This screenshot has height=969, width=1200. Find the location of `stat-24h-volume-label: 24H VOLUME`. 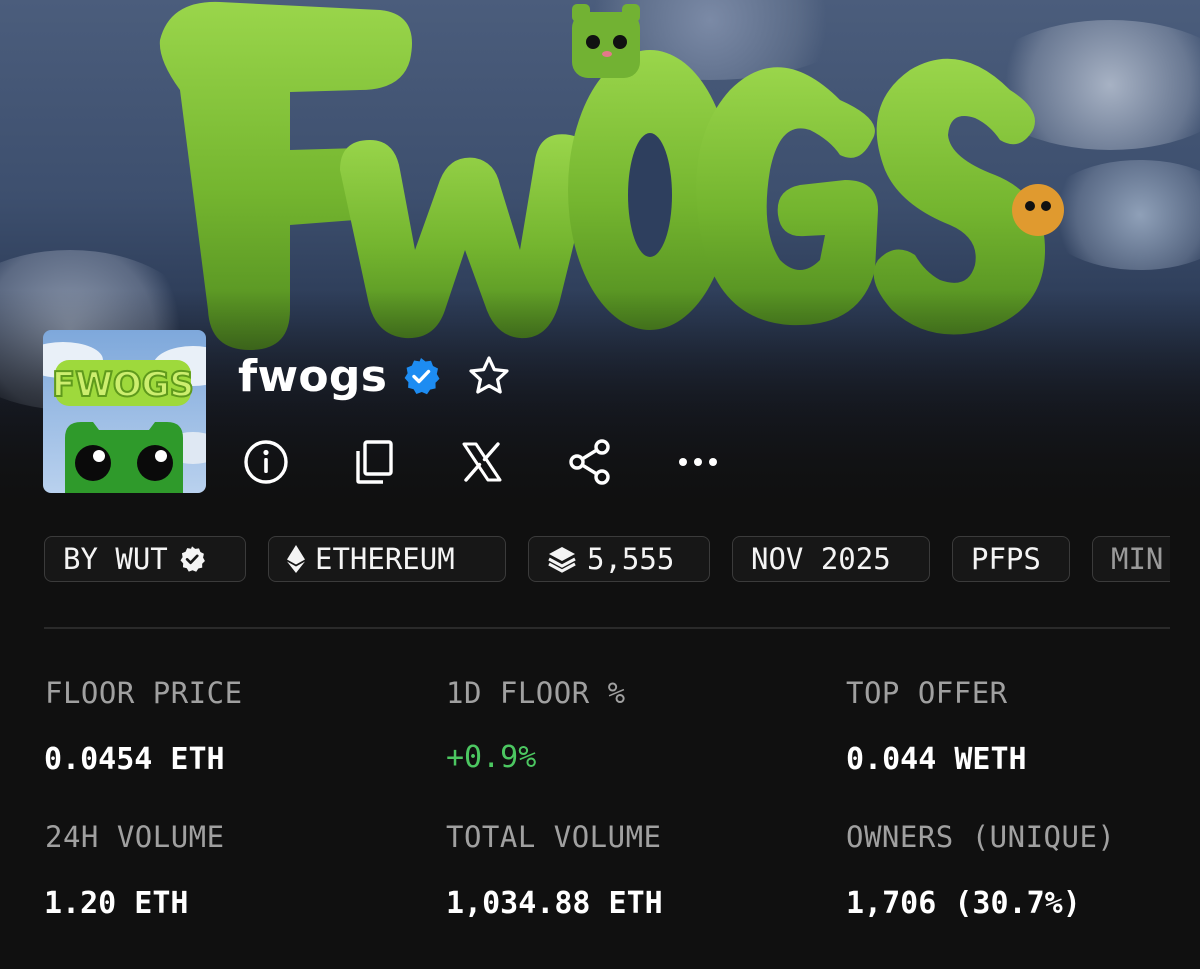

stat-24h-volume-label: 24H VOLUME is located at coordinates (135, 837).